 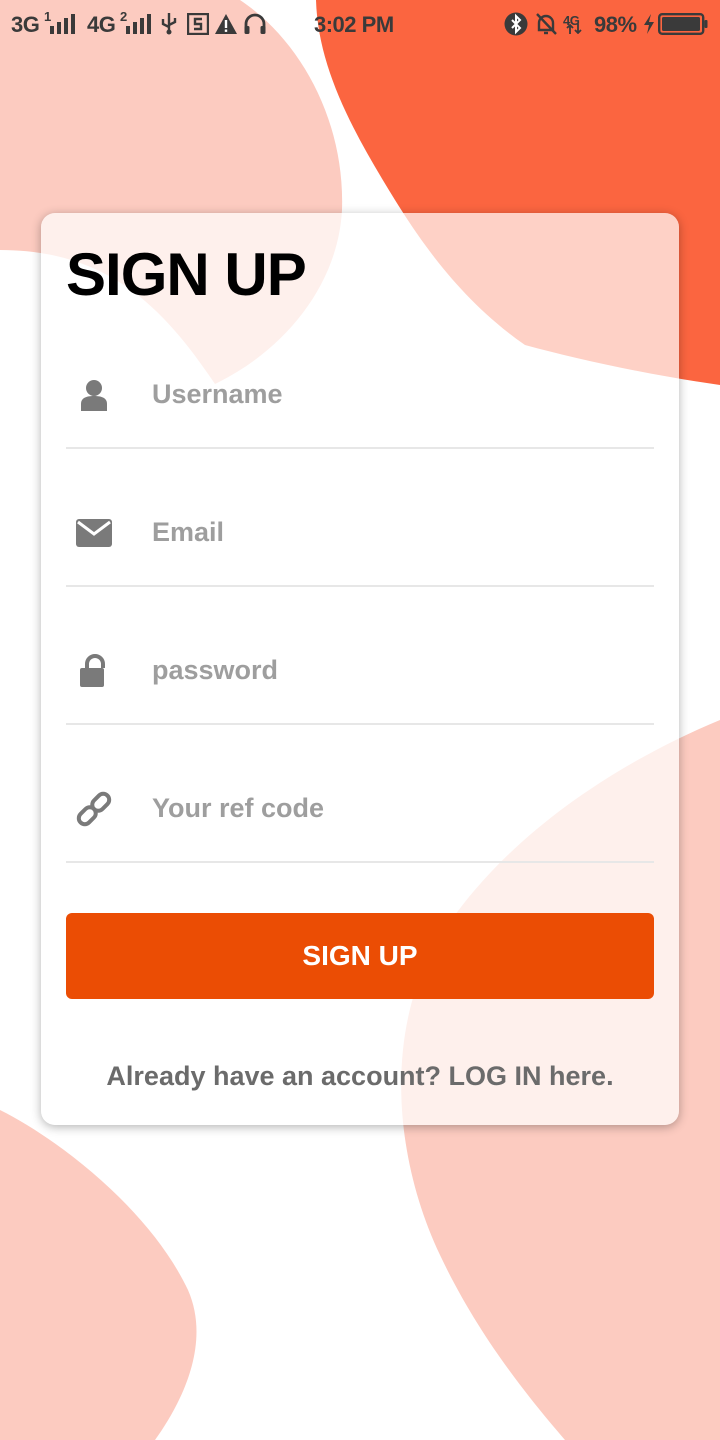 I want to click on screenshot-icon, so click(x=198, y=24).